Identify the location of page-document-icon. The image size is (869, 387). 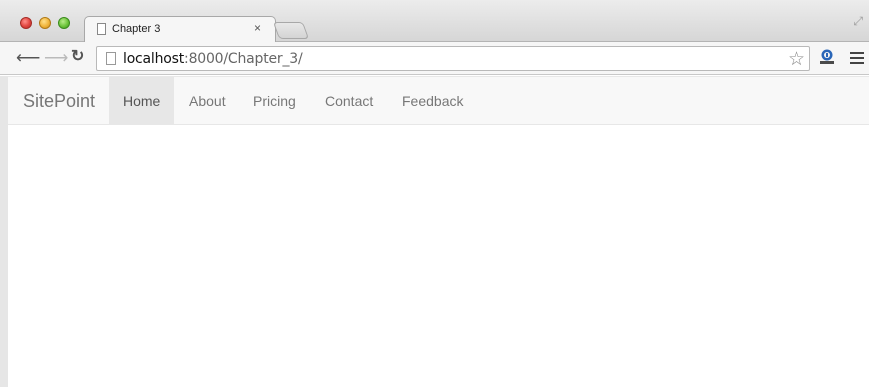
(101, 29).